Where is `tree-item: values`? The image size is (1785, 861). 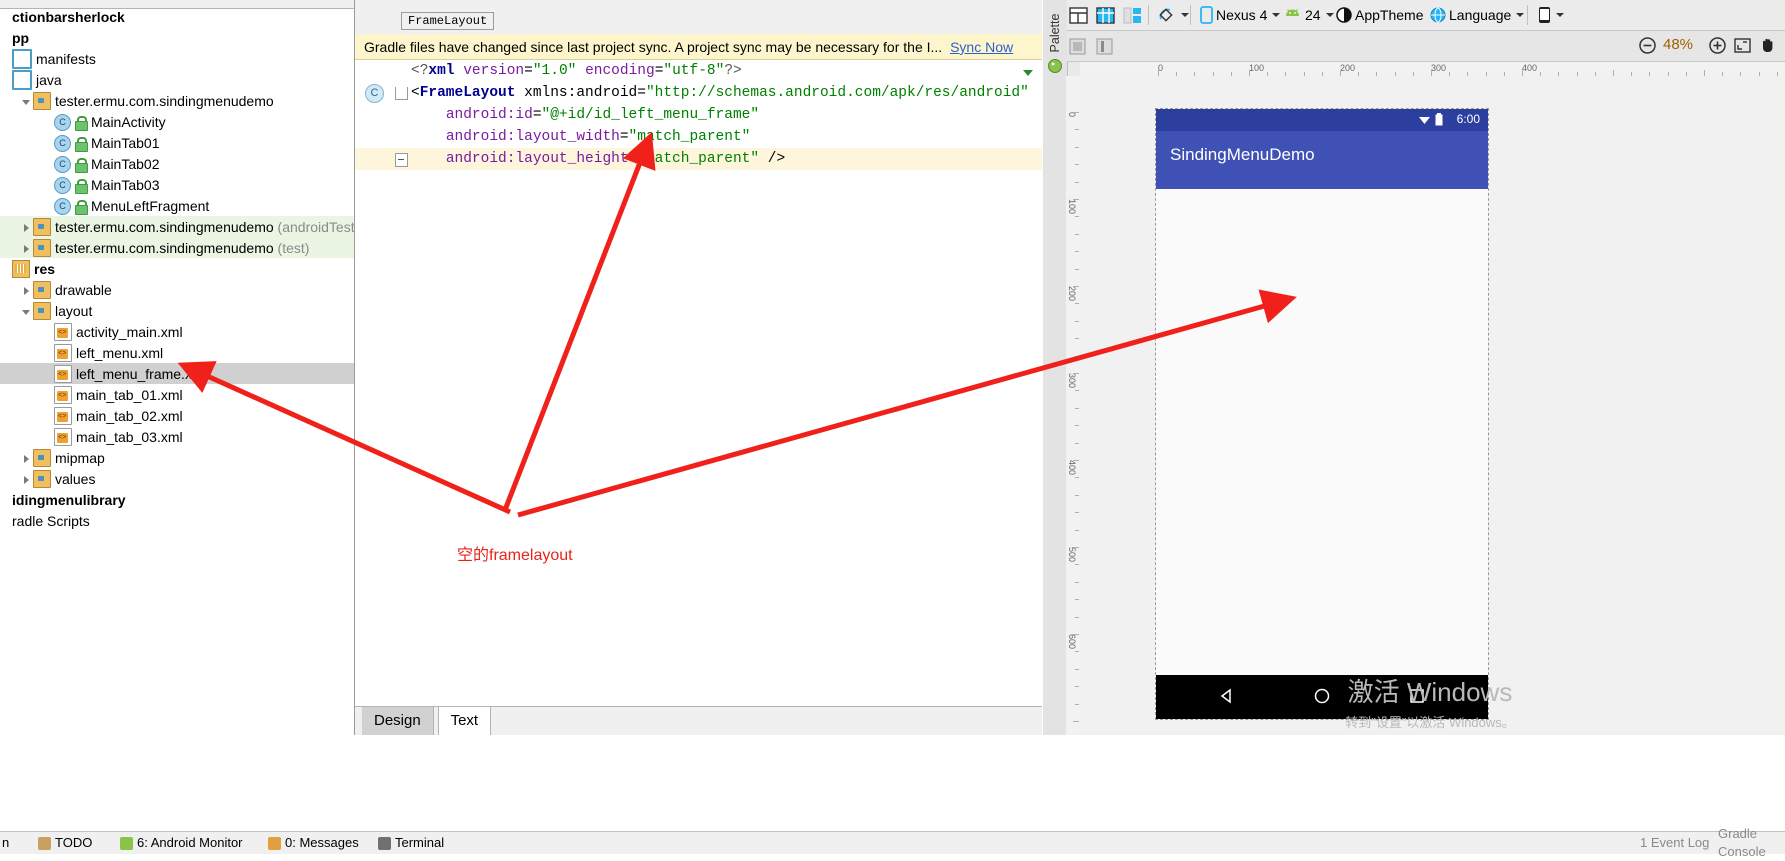
tree-item: values is located at coordinates (177, 478).